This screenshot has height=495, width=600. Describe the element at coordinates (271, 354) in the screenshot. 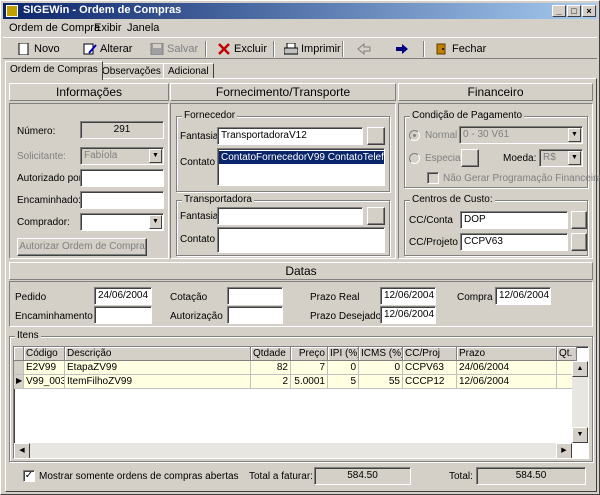

I see `col-qtdade: Qtdade` at that location.